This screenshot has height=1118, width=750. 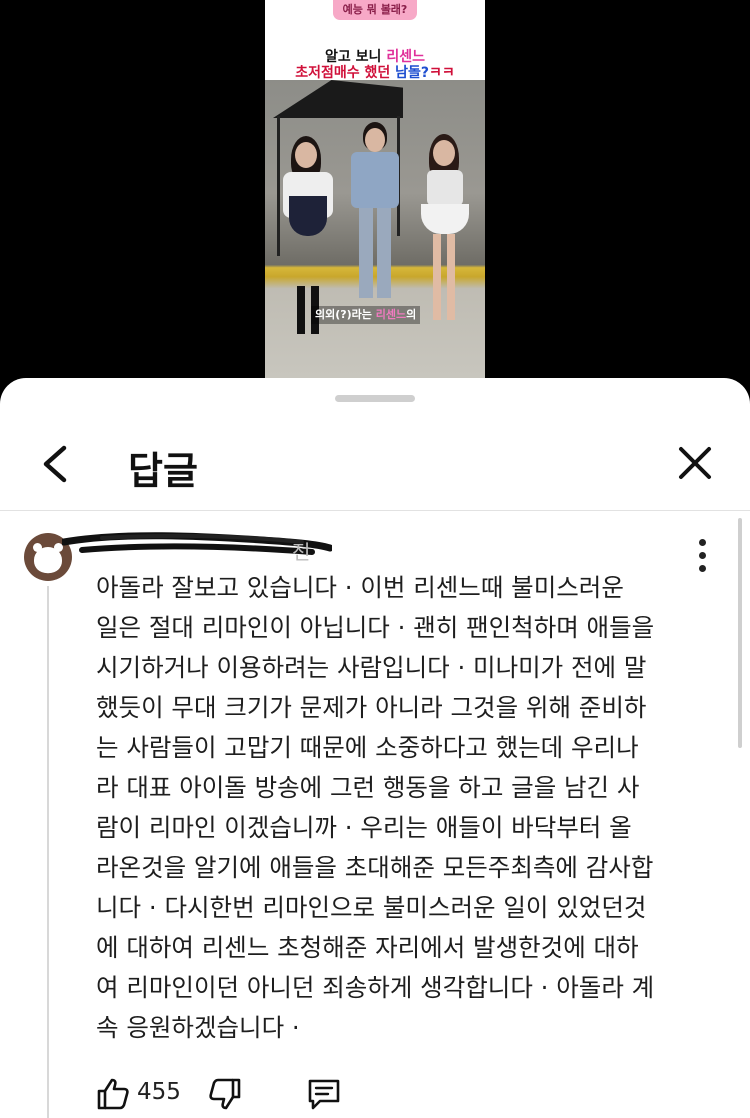 I want to click on thread-line, so click(x=48, y=852).